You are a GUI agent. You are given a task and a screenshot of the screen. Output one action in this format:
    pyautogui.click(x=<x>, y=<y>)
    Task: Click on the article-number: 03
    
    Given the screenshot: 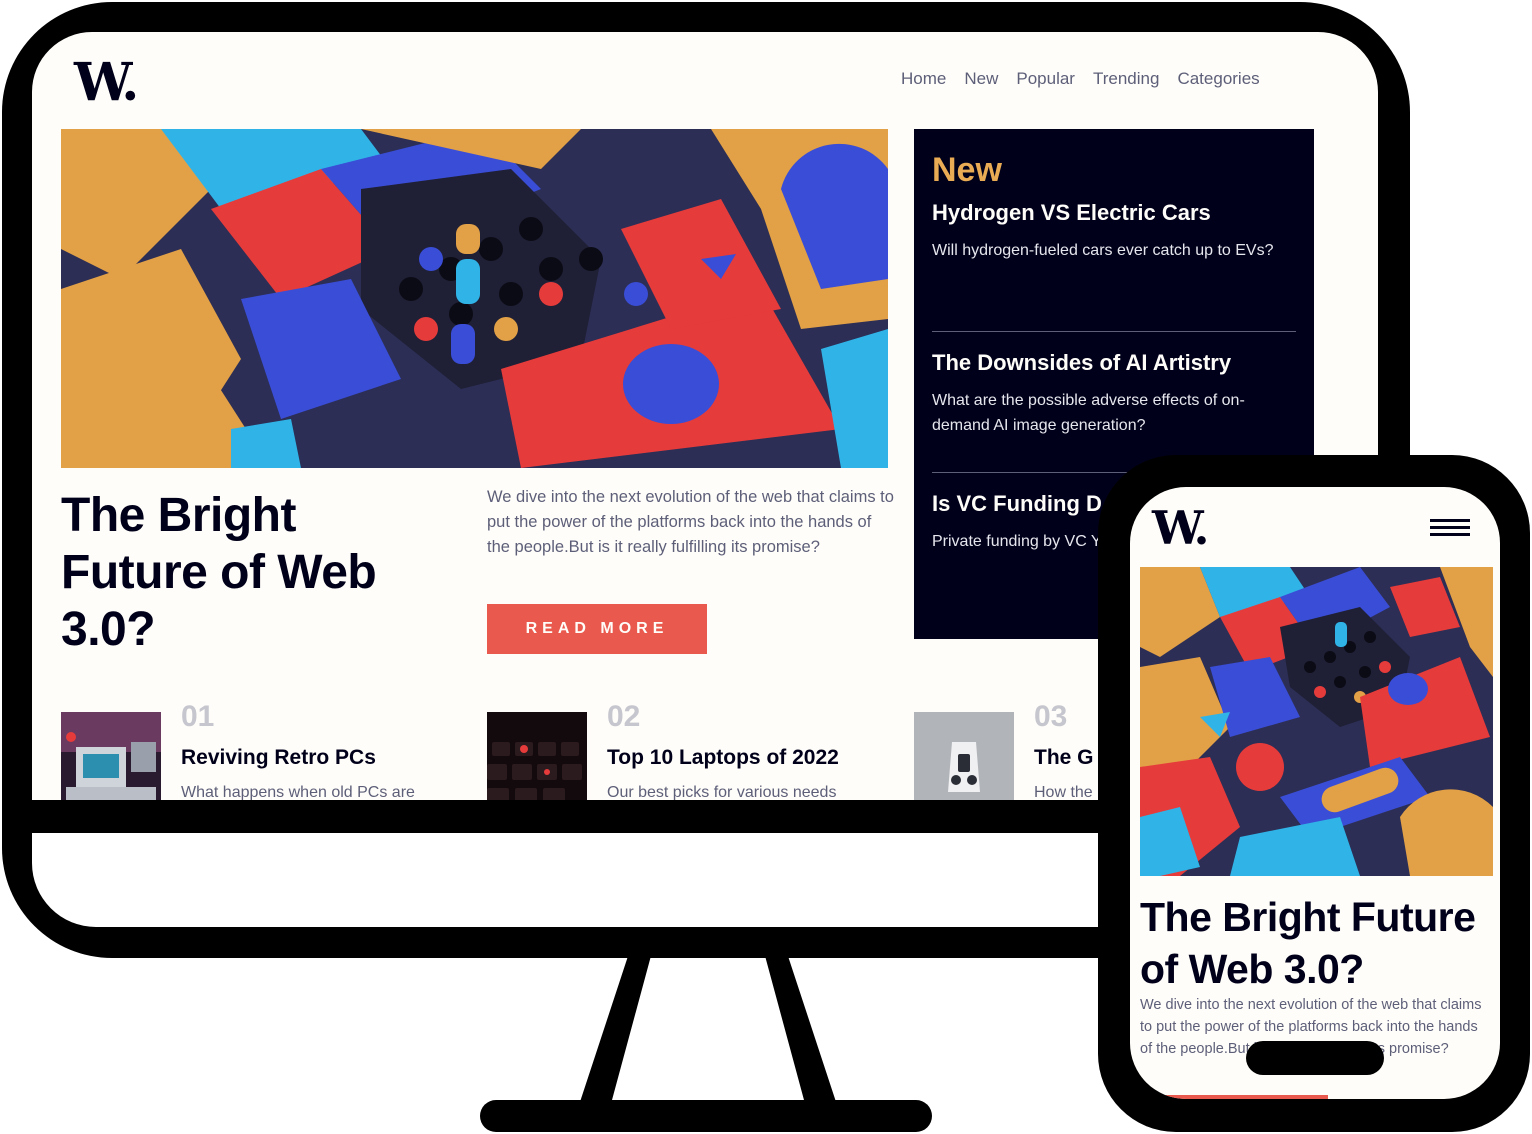 What is the action you would take?
    pyautogui.click(x=1051, y=716)
    